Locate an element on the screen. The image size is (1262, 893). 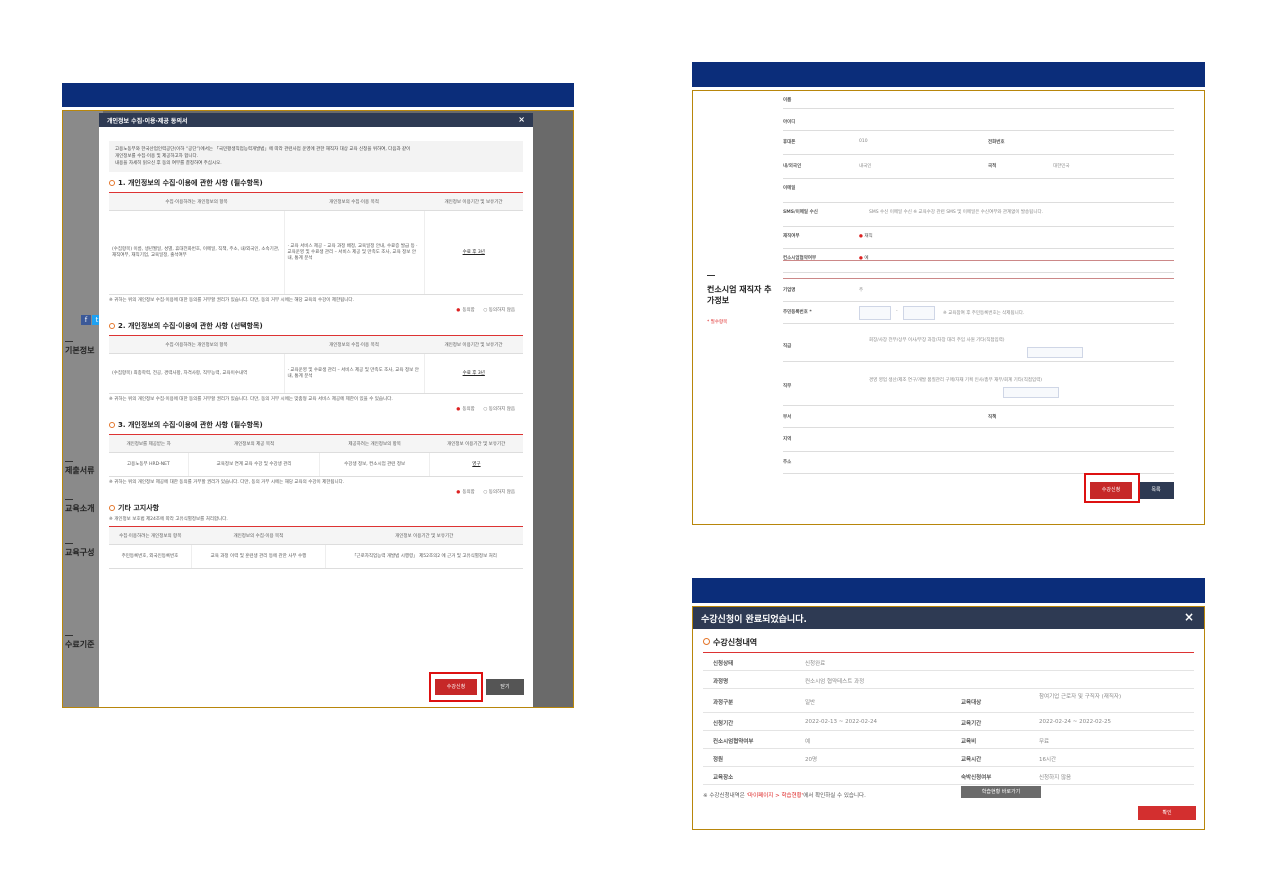
row-key: 숙박신청여부 is located at coordinates (976, 778).